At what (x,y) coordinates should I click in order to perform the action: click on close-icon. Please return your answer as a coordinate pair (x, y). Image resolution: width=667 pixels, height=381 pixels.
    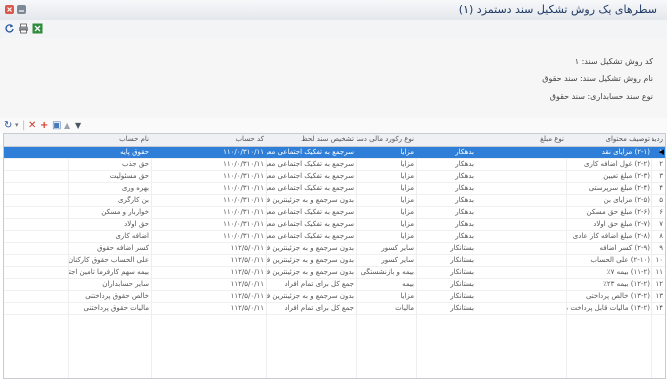
    Looking at the image, I should click on (9, 9).